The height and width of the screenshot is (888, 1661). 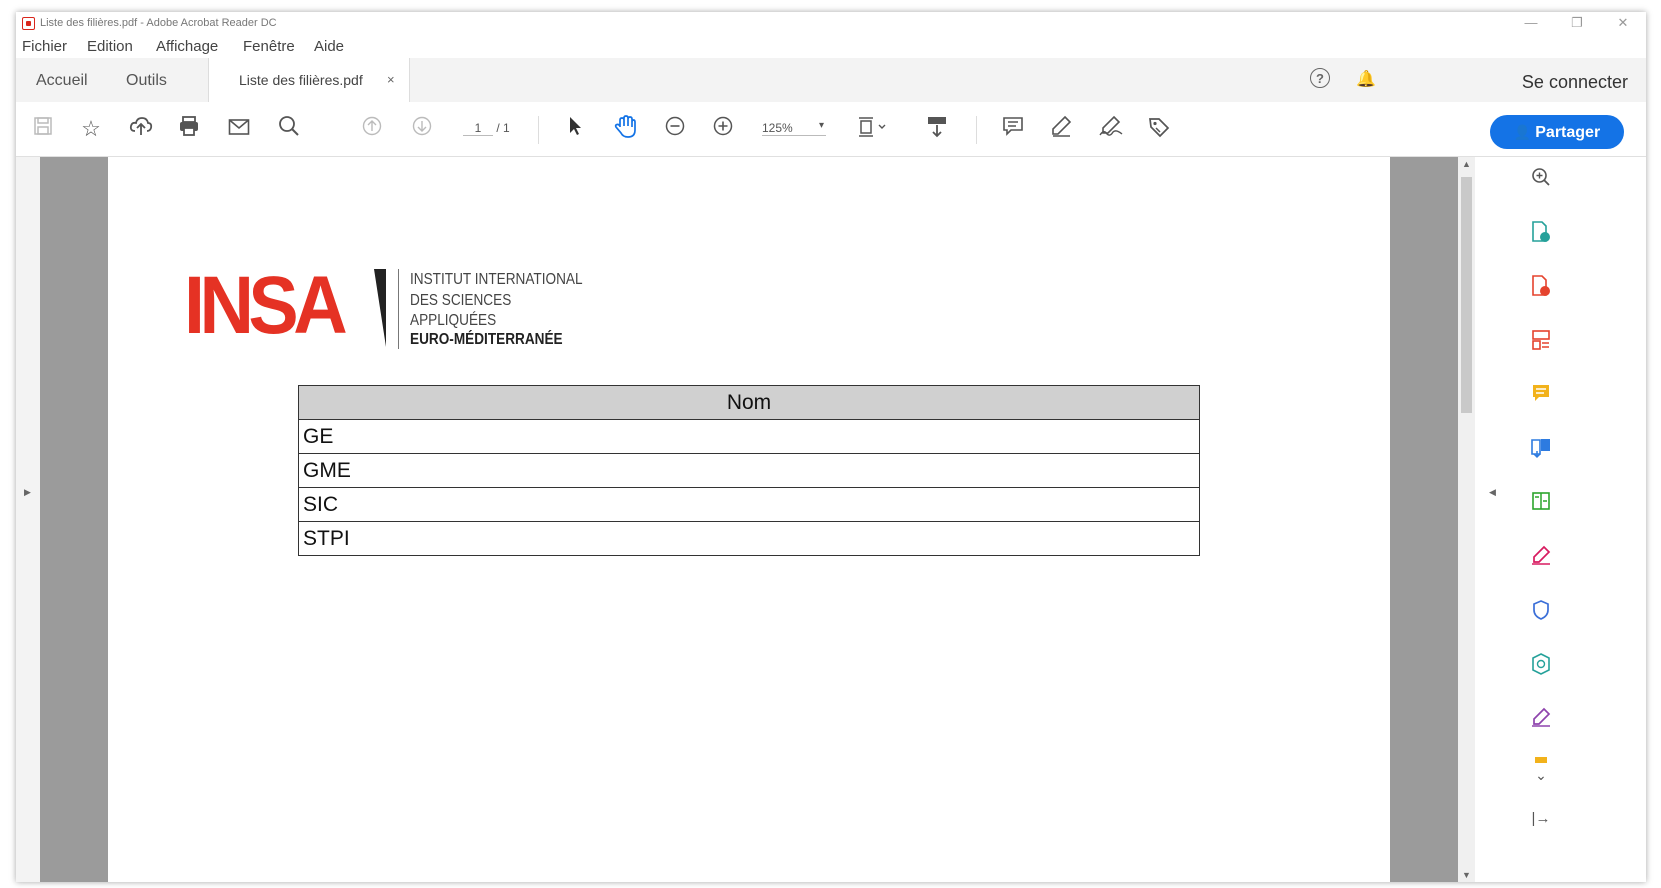 I want to click on notification-bell-icon: 🔔, so click(x=1366, y=79).